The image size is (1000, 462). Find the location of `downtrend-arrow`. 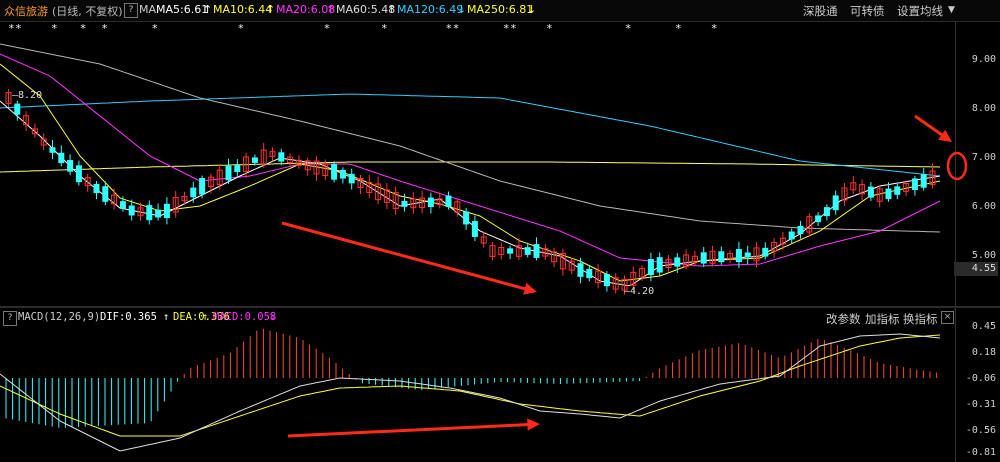

downtrend-arrow is located at coordinates (409, 258).